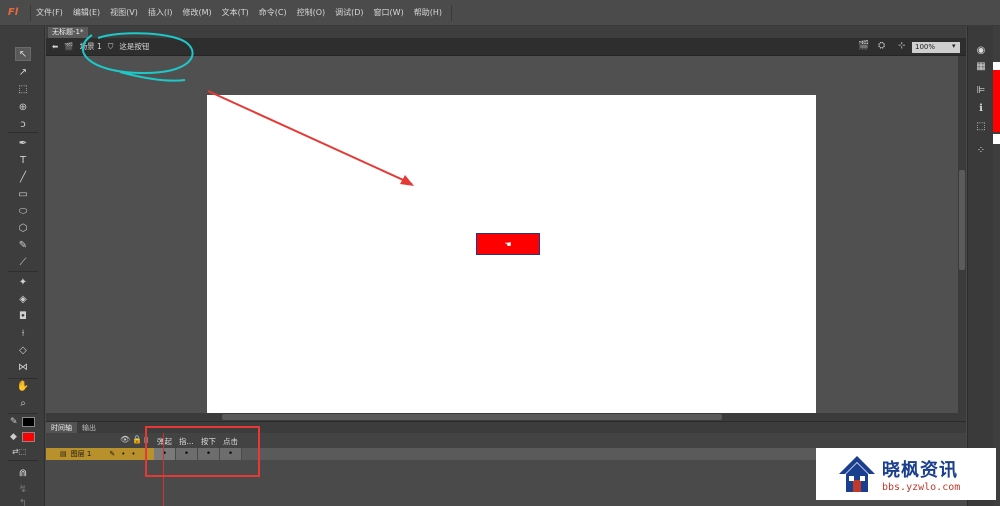 The image size is (1000, 506). Describe the element at coordinates (23, 245) in the screenshot. I see `pencil-tool-icon: ✎` at that location.